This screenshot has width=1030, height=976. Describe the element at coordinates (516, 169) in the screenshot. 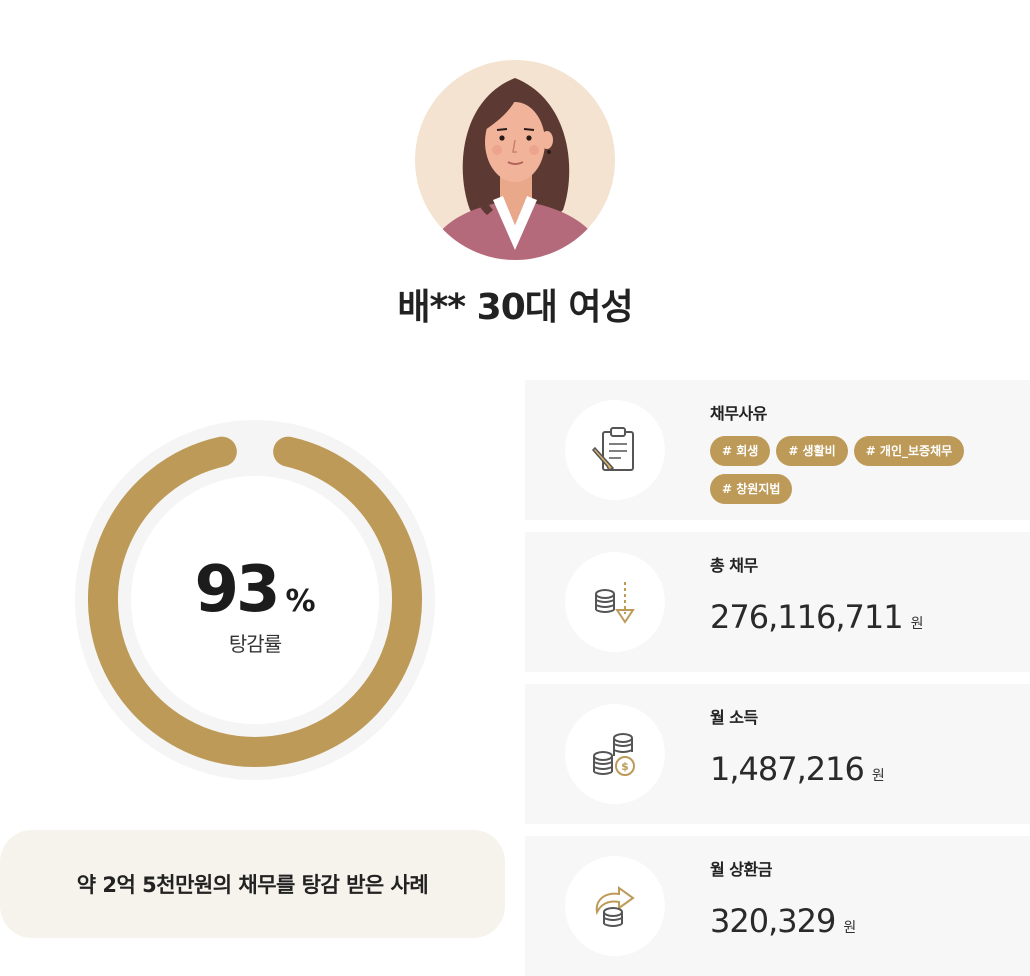

I see `woman-avatar-icon` at that location.